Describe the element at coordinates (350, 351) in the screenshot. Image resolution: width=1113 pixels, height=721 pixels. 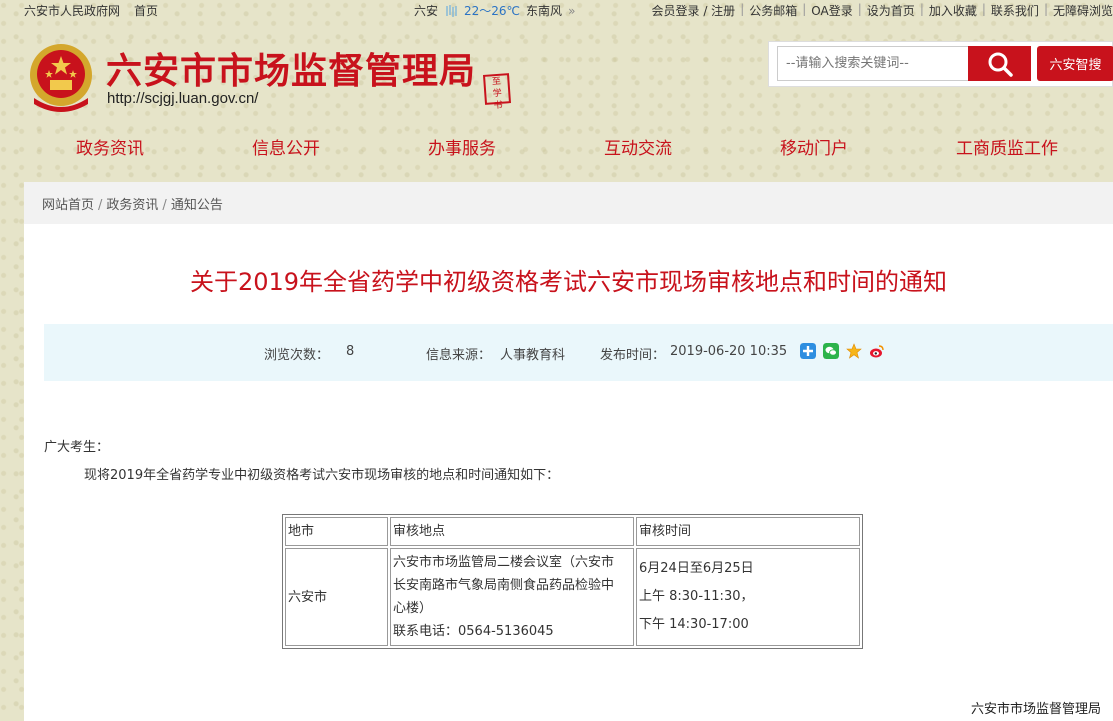
I see `views-count: 8` at that location.